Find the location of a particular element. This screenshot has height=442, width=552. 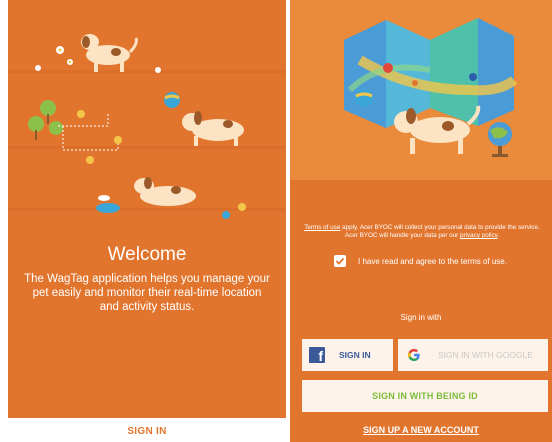

sign-in-with-label: Sign in with is located at coordinates (421, 317).